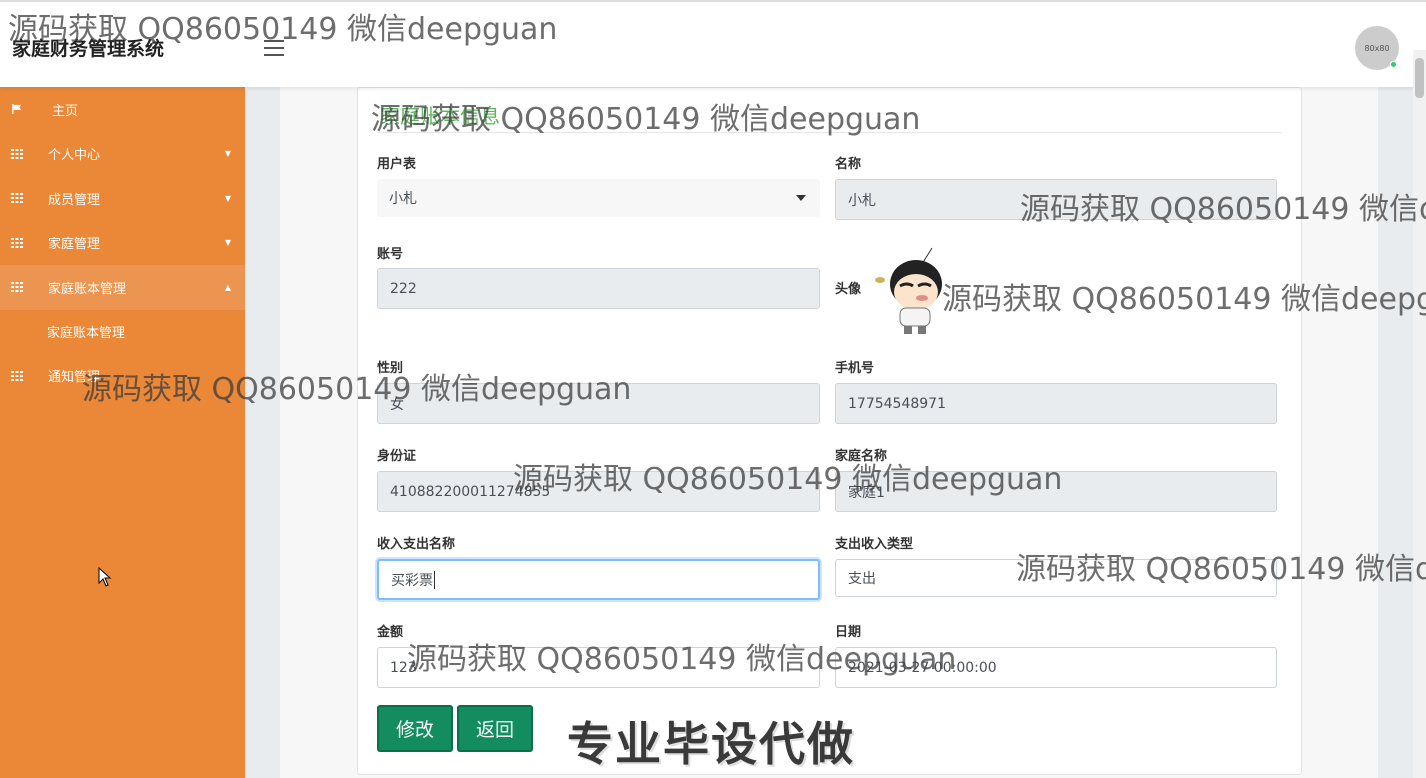  What do you see at coordinates (848, 164) in the screenshot?
I see `name-label: 名称` at bounding box center [848, 164].